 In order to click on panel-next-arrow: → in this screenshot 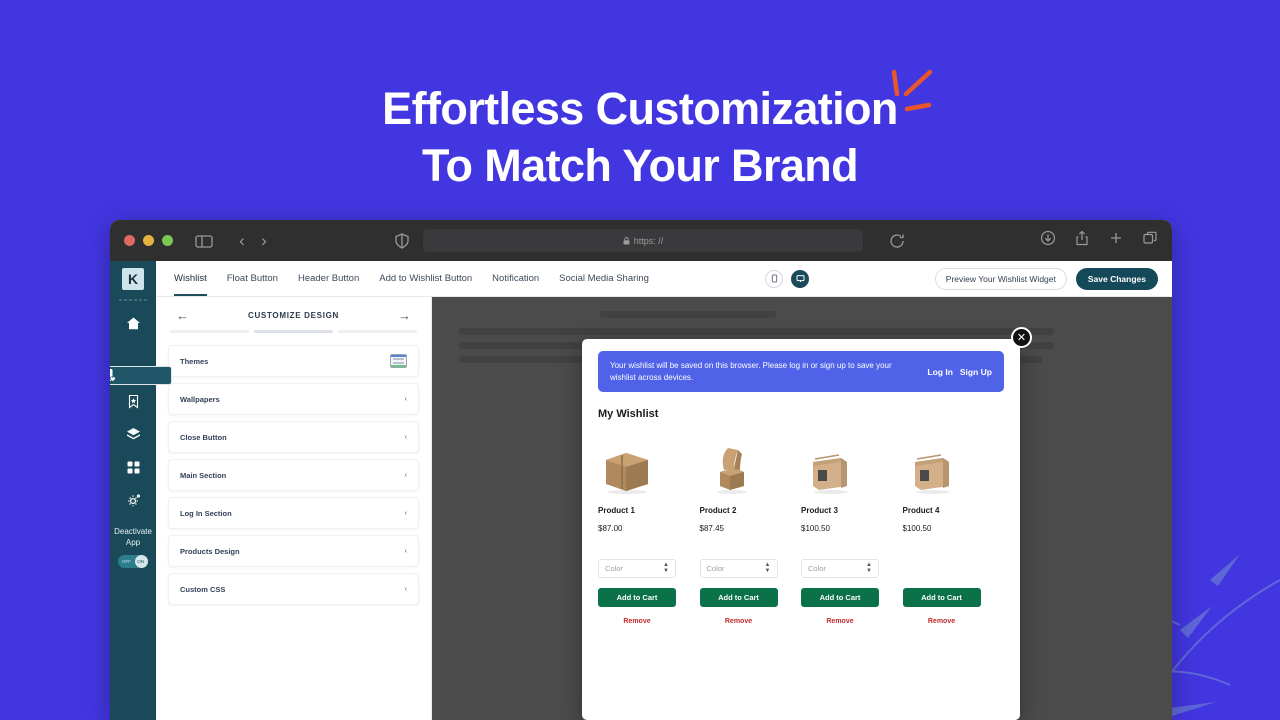, I will do `click(404, 315)`.